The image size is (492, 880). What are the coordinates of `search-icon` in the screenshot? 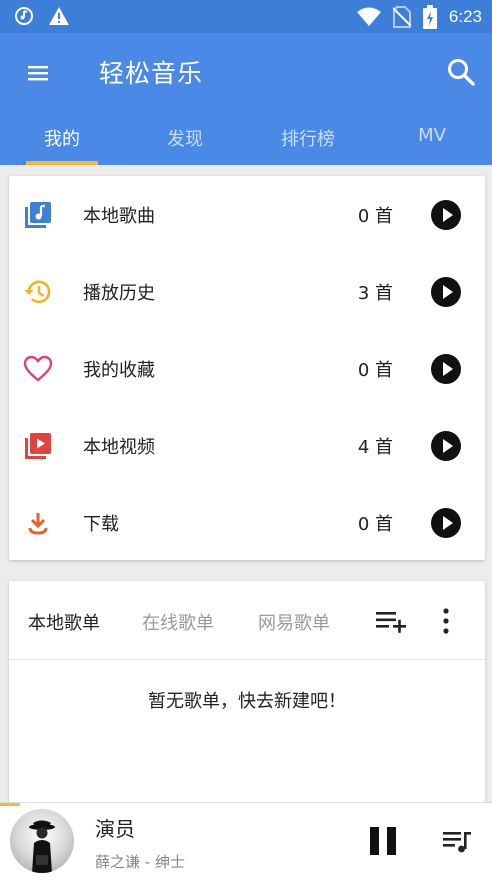 It's located at (461, 72).